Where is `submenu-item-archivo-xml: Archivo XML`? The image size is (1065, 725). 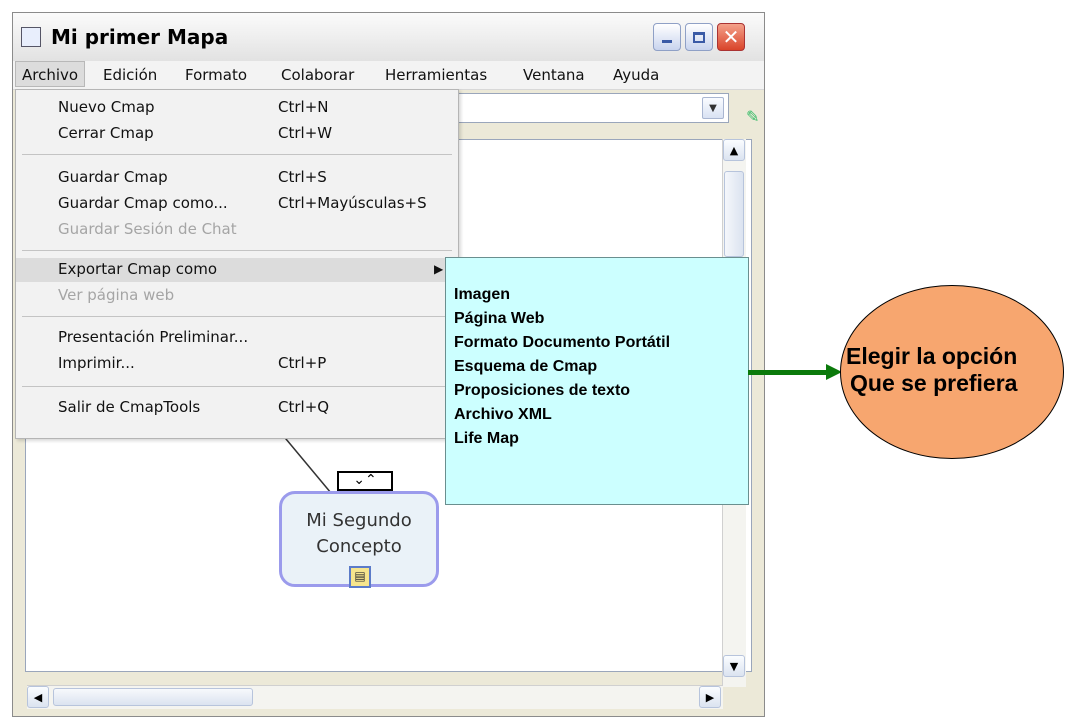 submenu-item-archivo-xml: Archivo XML is located at coordinates (503, 415).